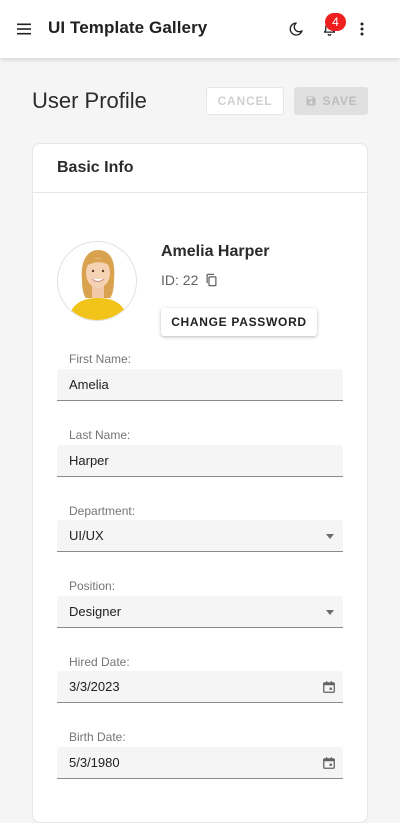  Describe the element at coordinates (94, 762) in the screenshot. I see `birth-date-value: 5/3/1980` at that location.